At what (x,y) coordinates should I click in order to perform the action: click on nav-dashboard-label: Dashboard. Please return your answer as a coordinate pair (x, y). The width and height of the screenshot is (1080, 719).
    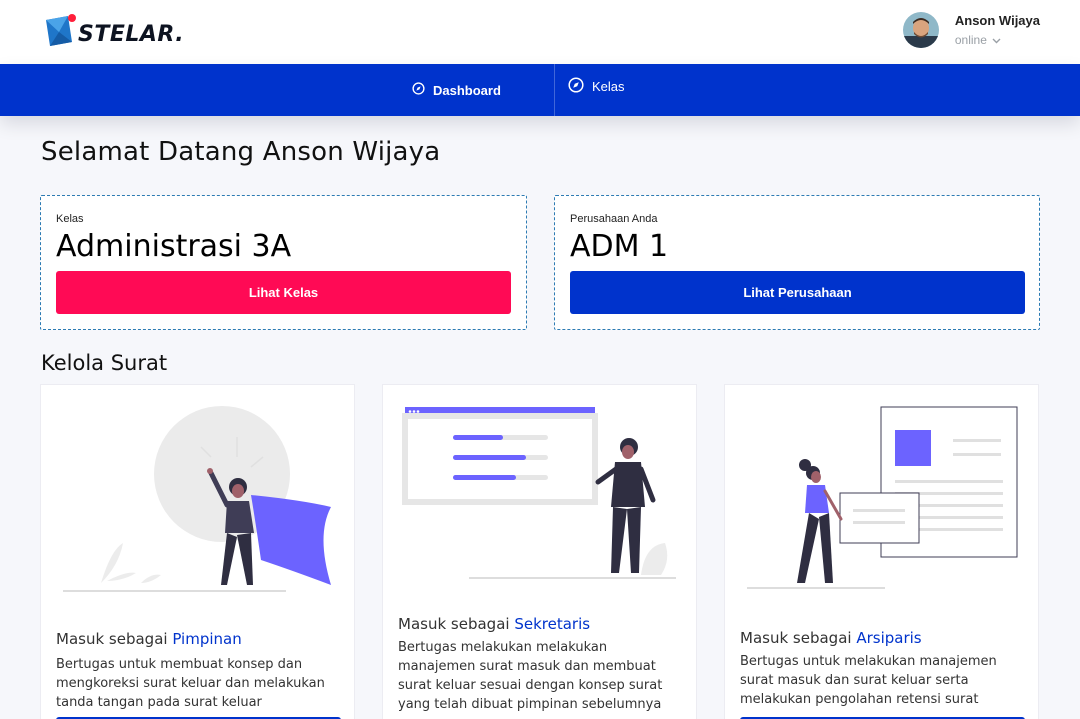
    Looking at the image, I should click on (467, 90).